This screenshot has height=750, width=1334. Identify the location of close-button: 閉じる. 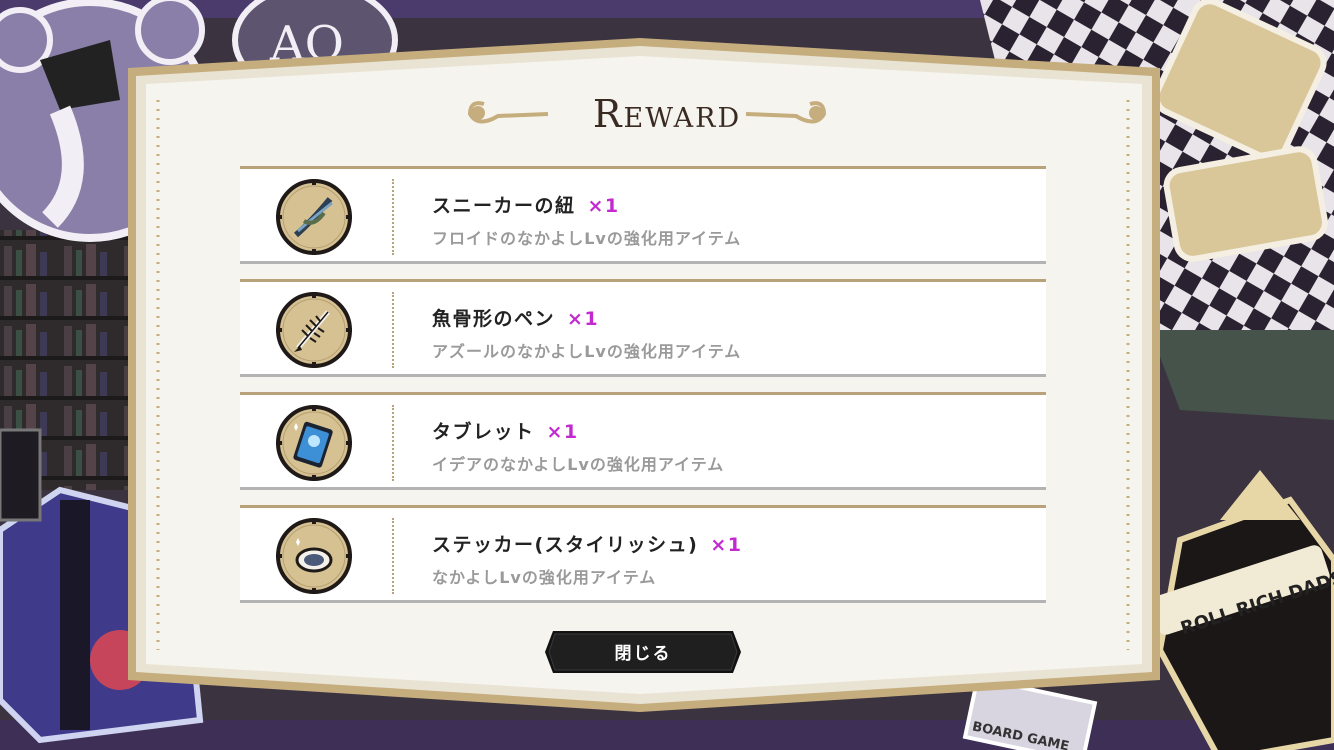
(643, 652).